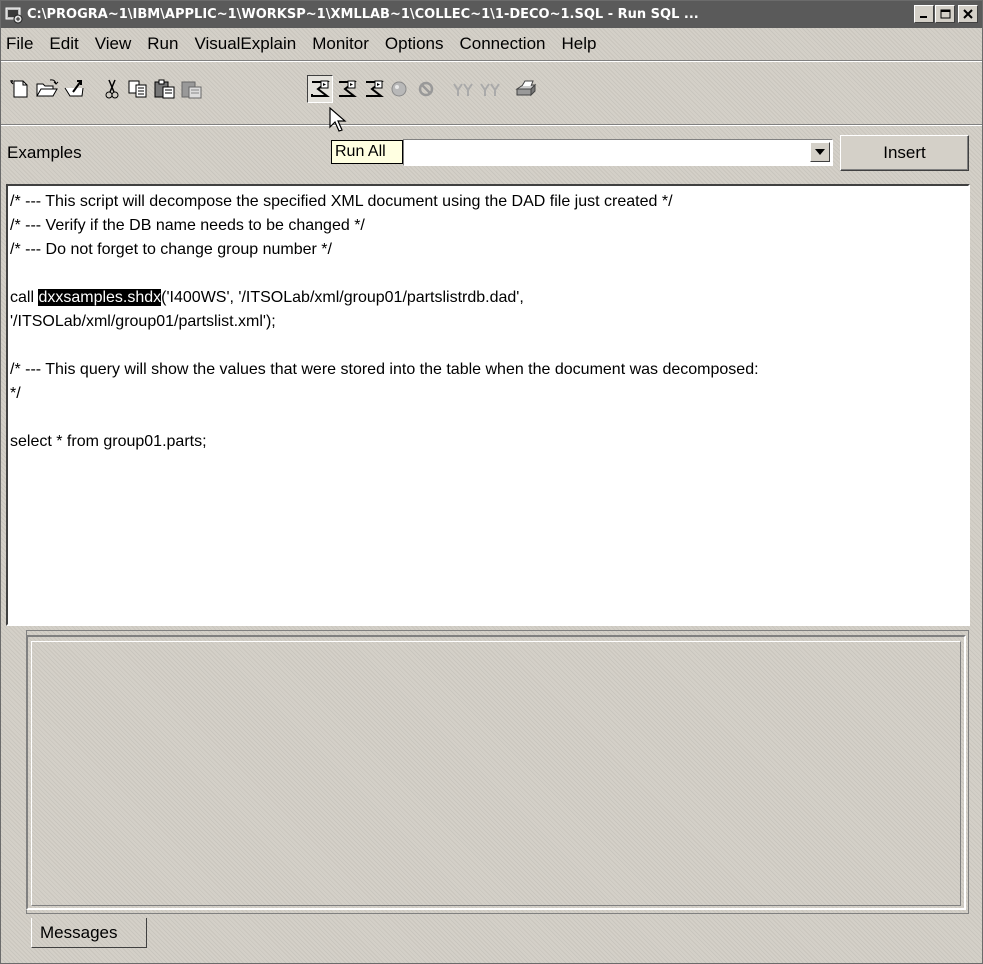 This screenshot has width=983, height=964. What do you see at coordinates (347, 89) in the screenshot?
I see `run-from-selected-icon` at bounding box center [347, 89].